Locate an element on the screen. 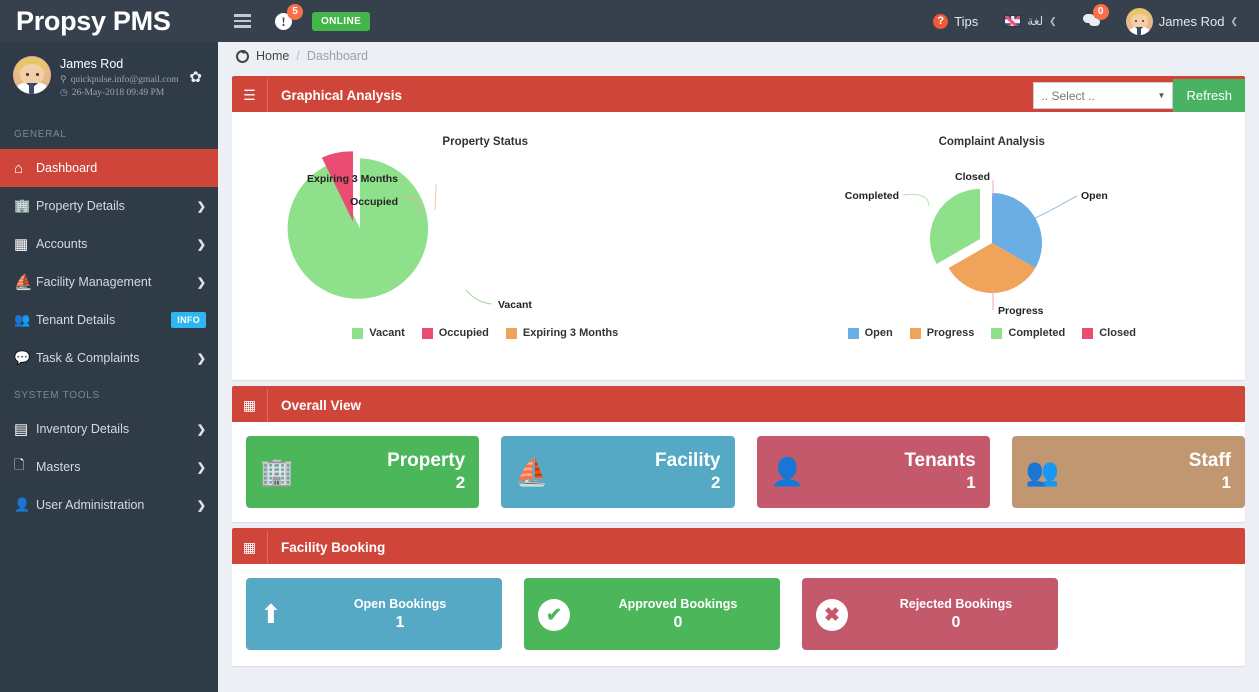 This screenshot has width=1259, height=692. property-select: .. Select .. ▼ is located at coordinates (1103, 95).